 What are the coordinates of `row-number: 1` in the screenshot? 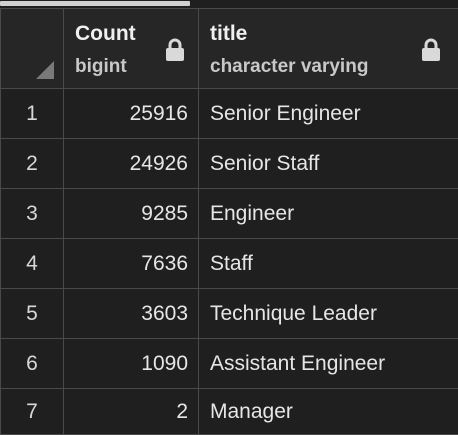 It's located at (32, 114).